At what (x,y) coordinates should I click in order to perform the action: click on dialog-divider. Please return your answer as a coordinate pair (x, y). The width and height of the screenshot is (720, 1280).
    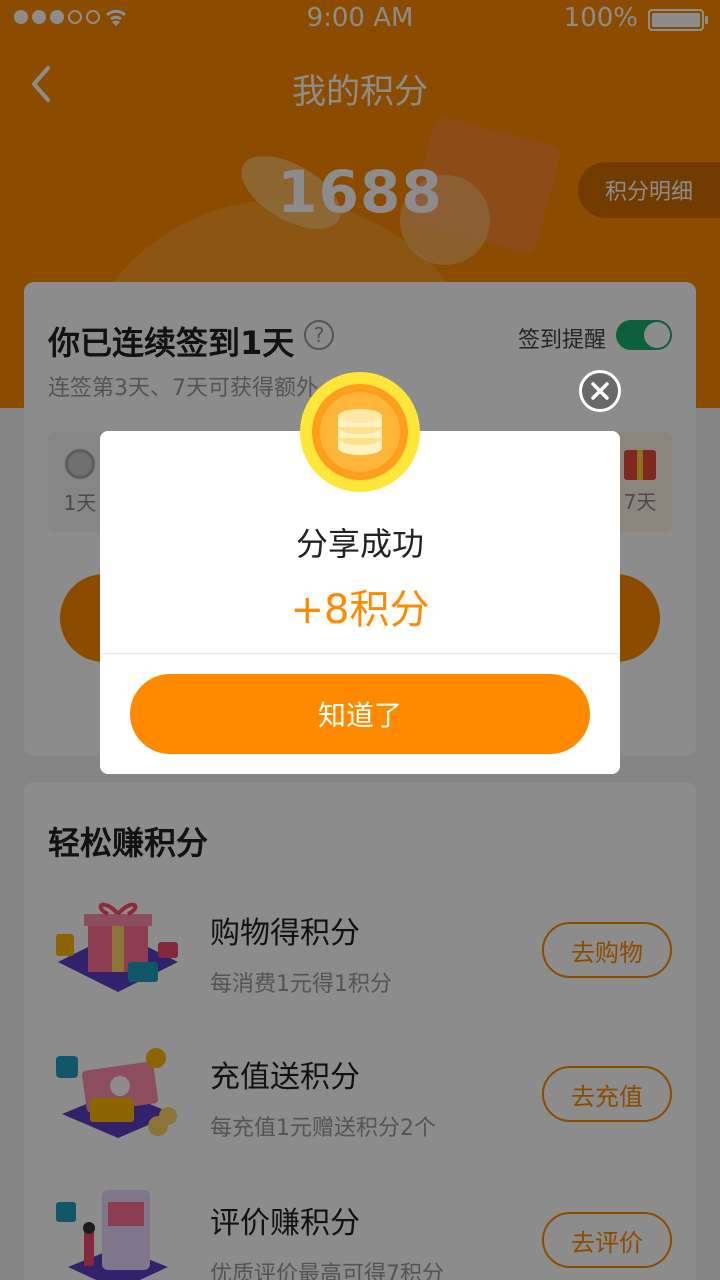
    Looking at the image, I should click on (360, 653).